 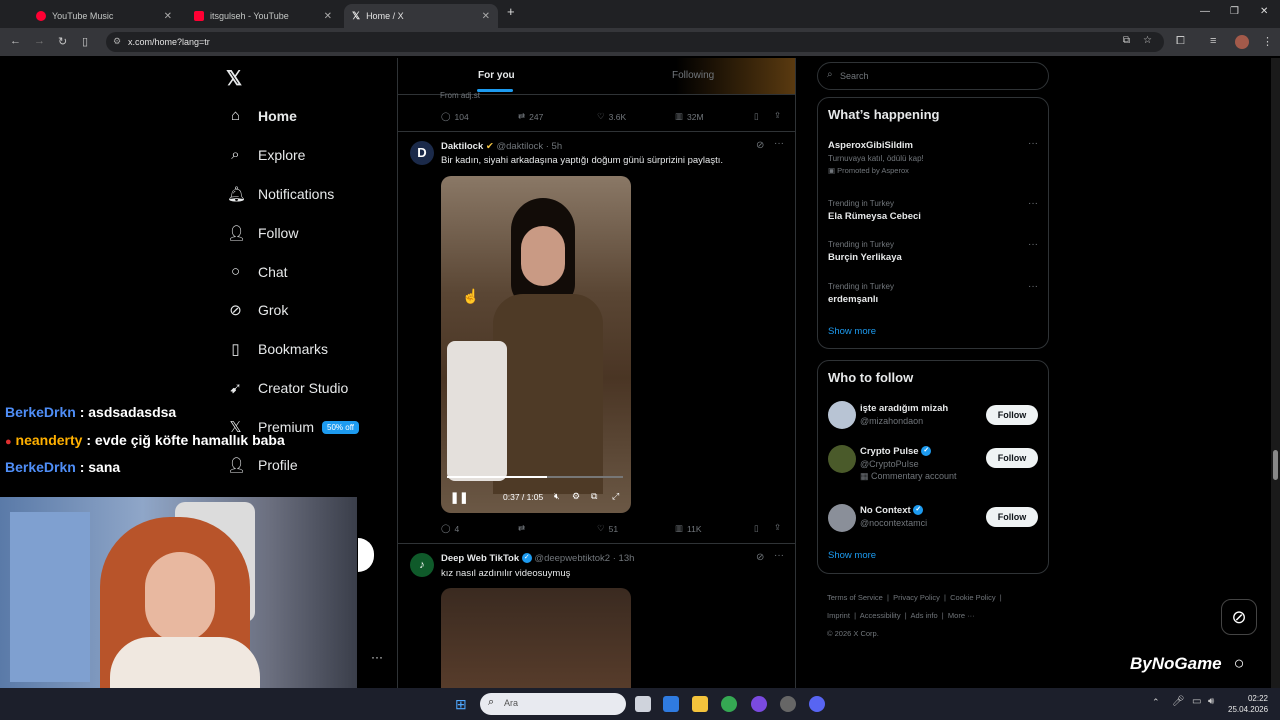 I want to click on nav-notifications: 🔔︎ Notifications, so click(x=280, y=194).